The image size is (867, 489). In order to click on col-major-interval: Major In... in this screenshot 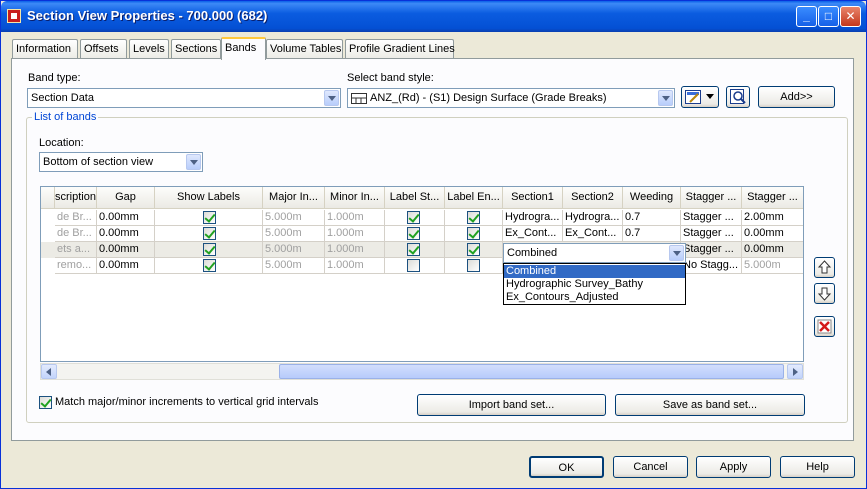, I will do `click(294, 197)`.